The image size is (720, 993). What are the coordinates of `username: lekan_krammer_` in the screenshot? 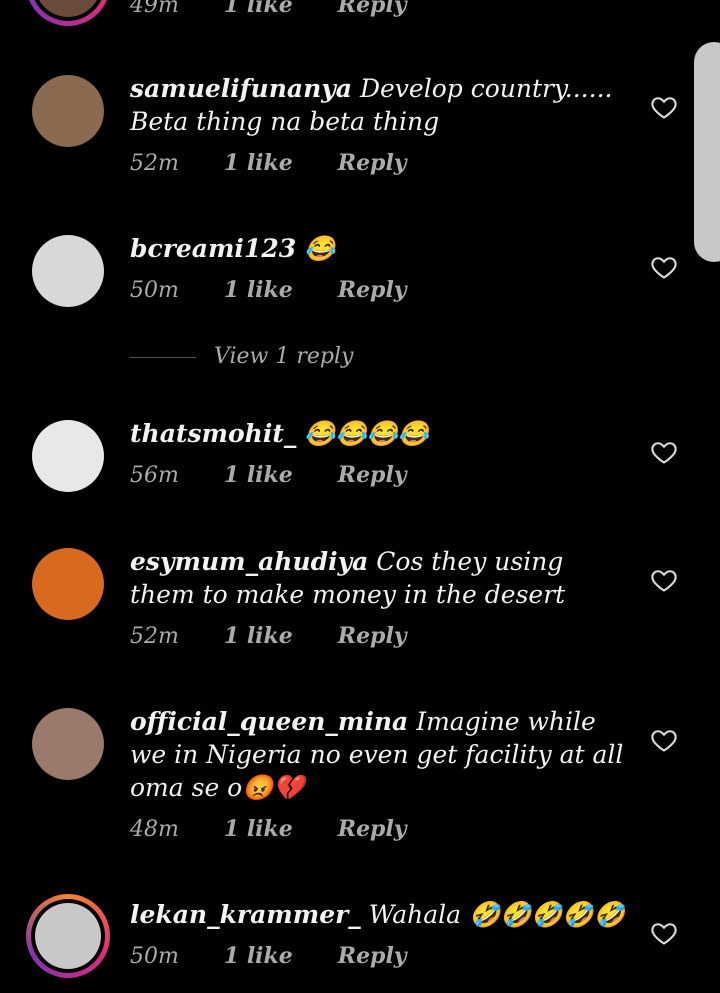 It's located at (245, 914).